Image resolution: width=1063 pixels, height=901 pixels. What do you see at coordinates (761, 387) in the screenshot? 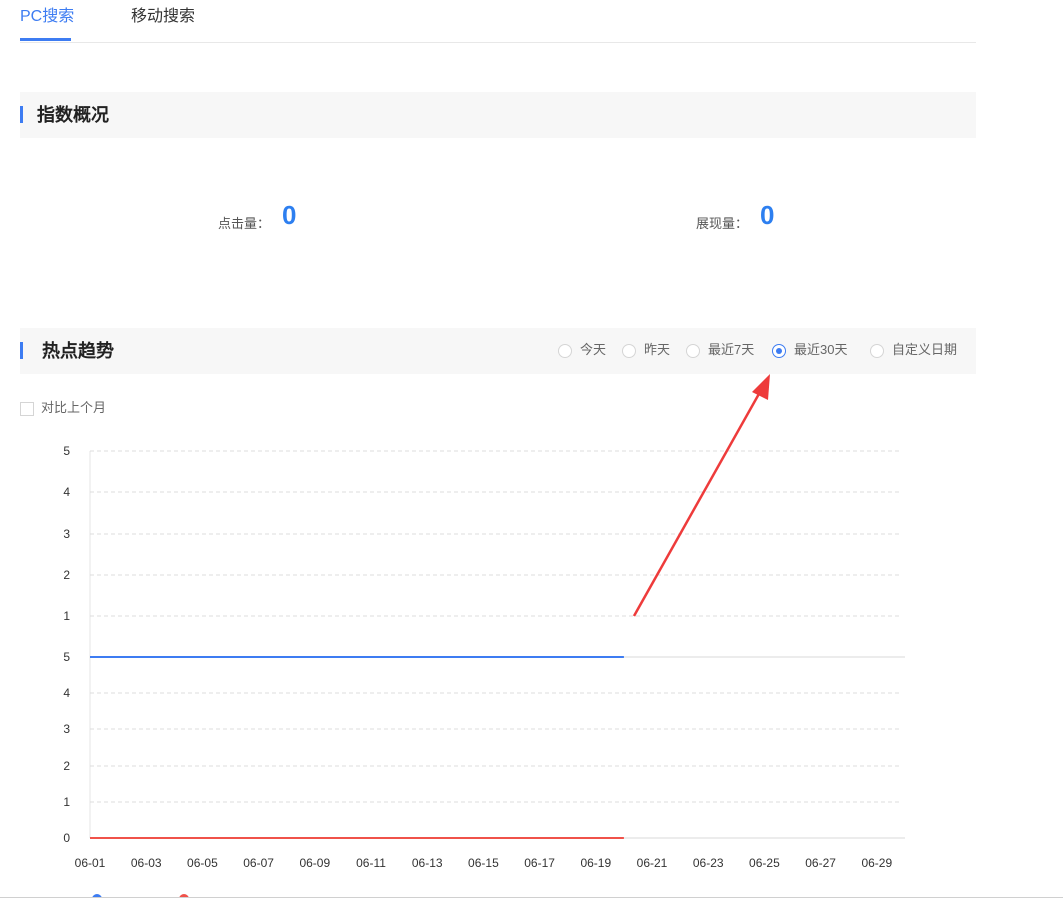
I see `annotation-arrow-head` at bounding box center [761, 387].